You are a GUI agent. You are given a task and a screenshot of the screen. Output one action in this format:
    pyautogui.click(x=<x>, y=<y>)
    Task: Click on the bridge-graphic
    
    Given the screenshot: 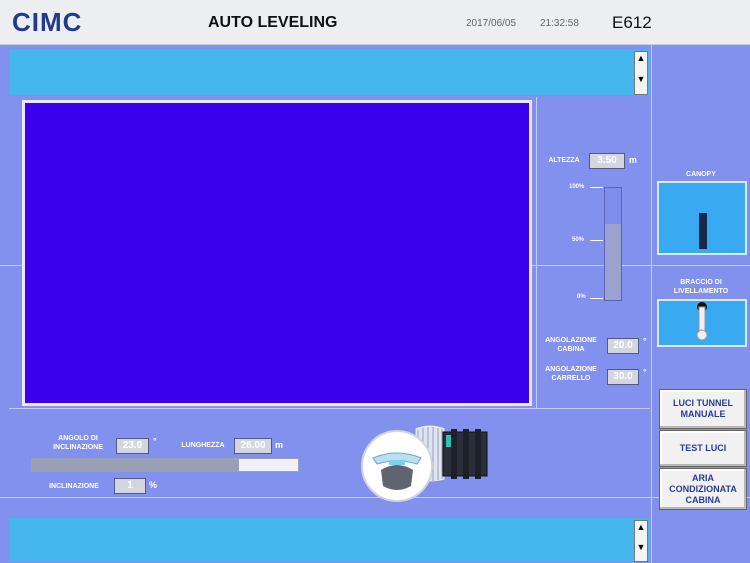 What is the action you would take?
    pyautogui.click(x=424, y=463)
    